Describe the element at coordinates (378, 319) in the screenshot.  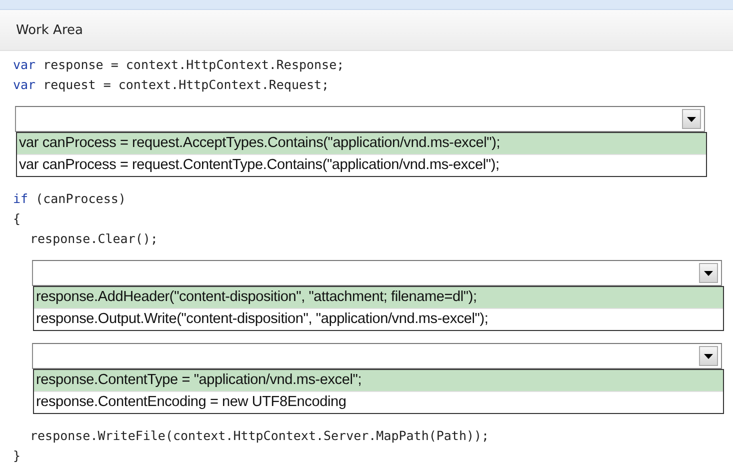
I see `dropdown-option: response.Output.Write("content-disposition", "application/vnd.ms-excel");` at that location.